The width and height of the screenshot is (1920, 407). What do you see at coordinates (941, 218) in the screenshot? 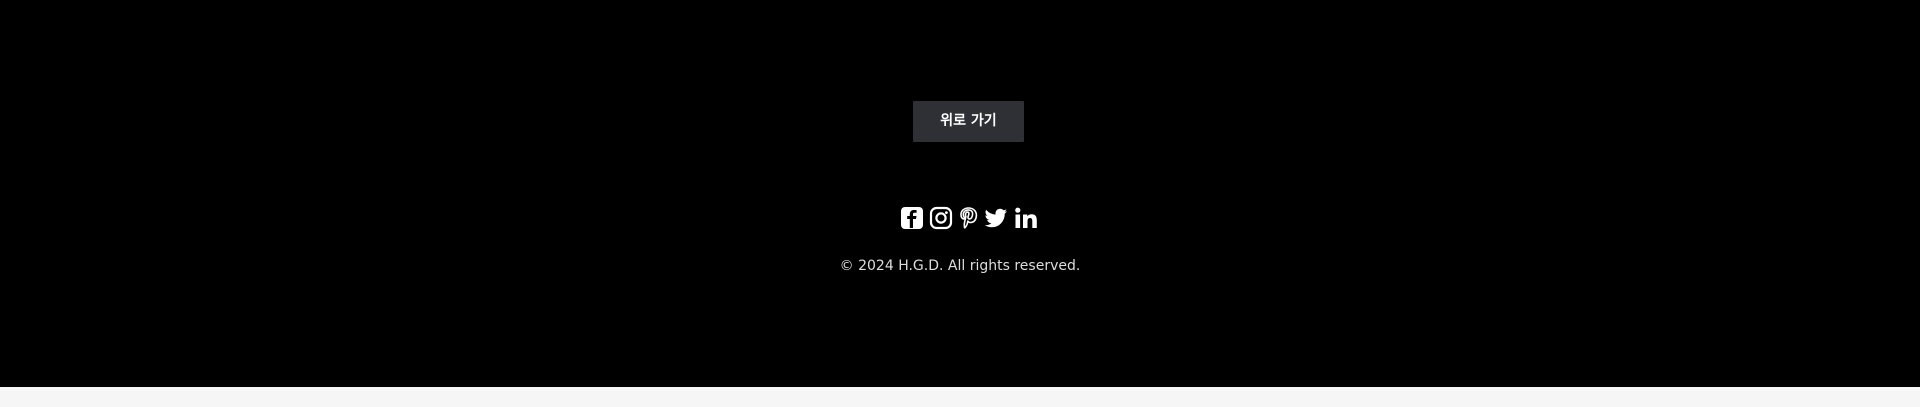
I see `instagram-icon` at bounding box center [941, 218].